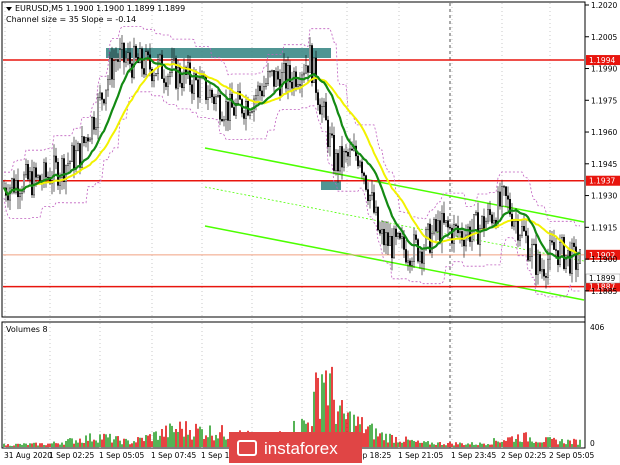 The height and width of the screenshot is (465, 620). I want to click on time-tick-label: 31 Aug 2020, so click(28, 455).